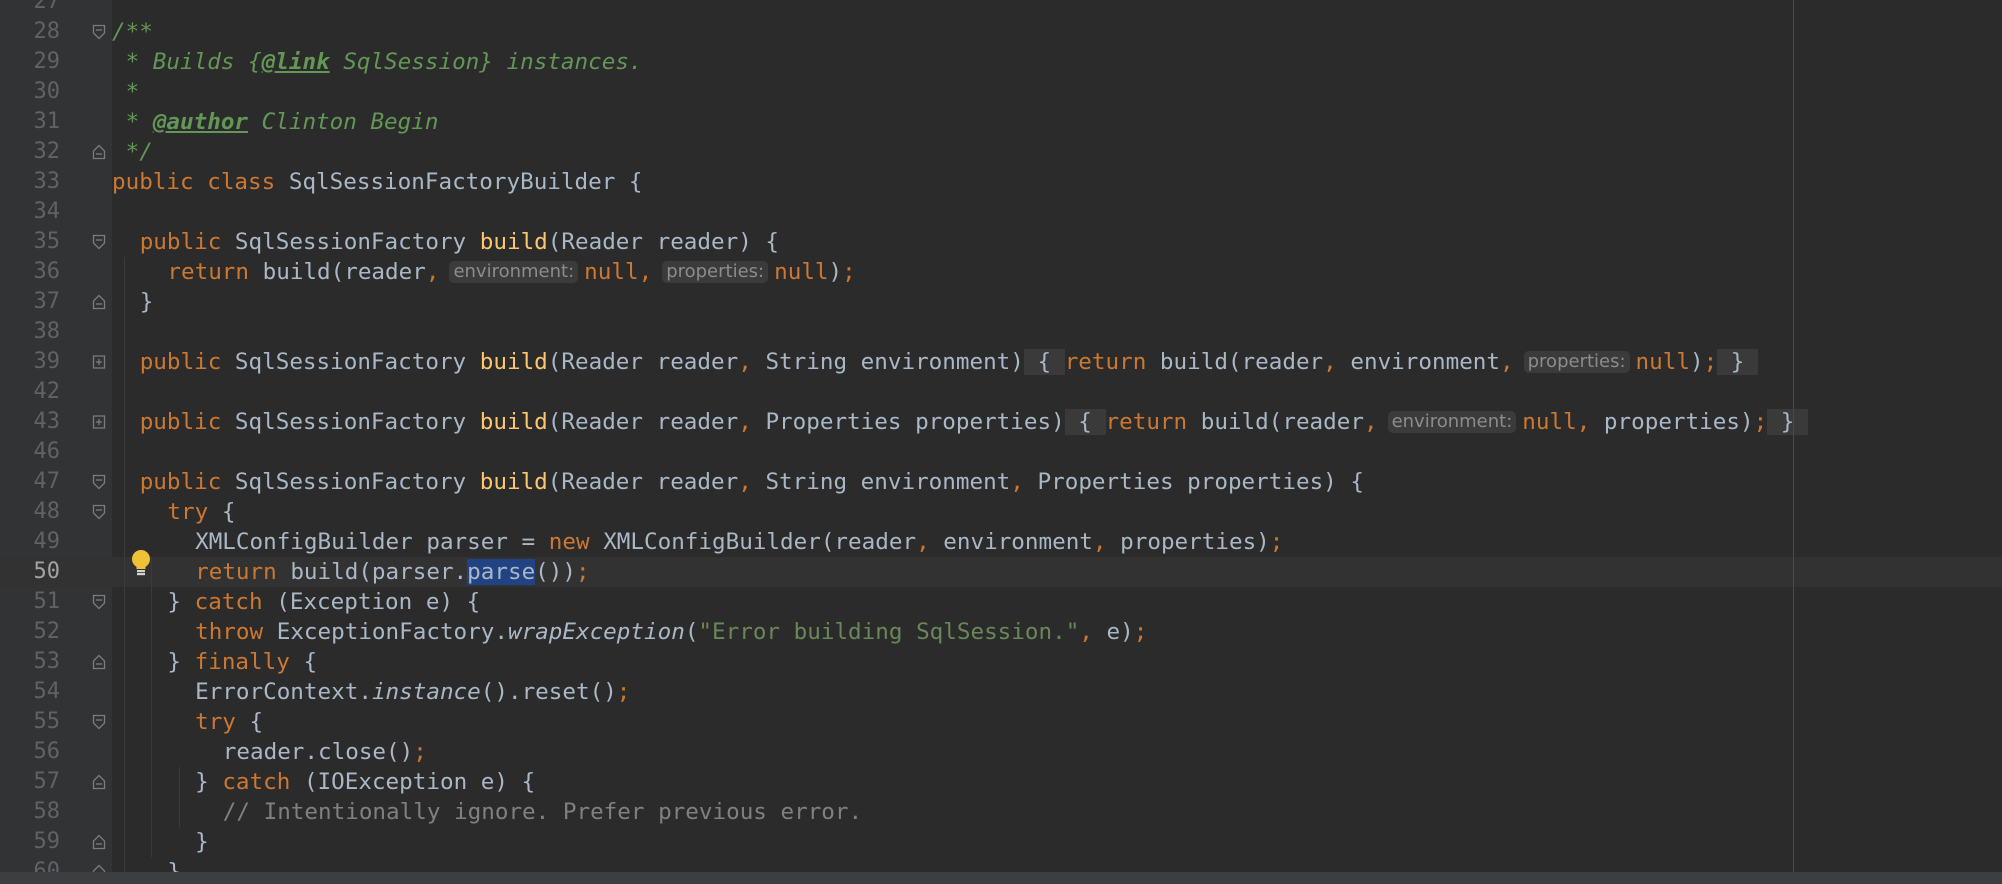 The height and width of the screenshot is (884, 2002). Describe the element at coordinates (325, 752) in the screenshot. I see `code-text: reader.close();` at that location.